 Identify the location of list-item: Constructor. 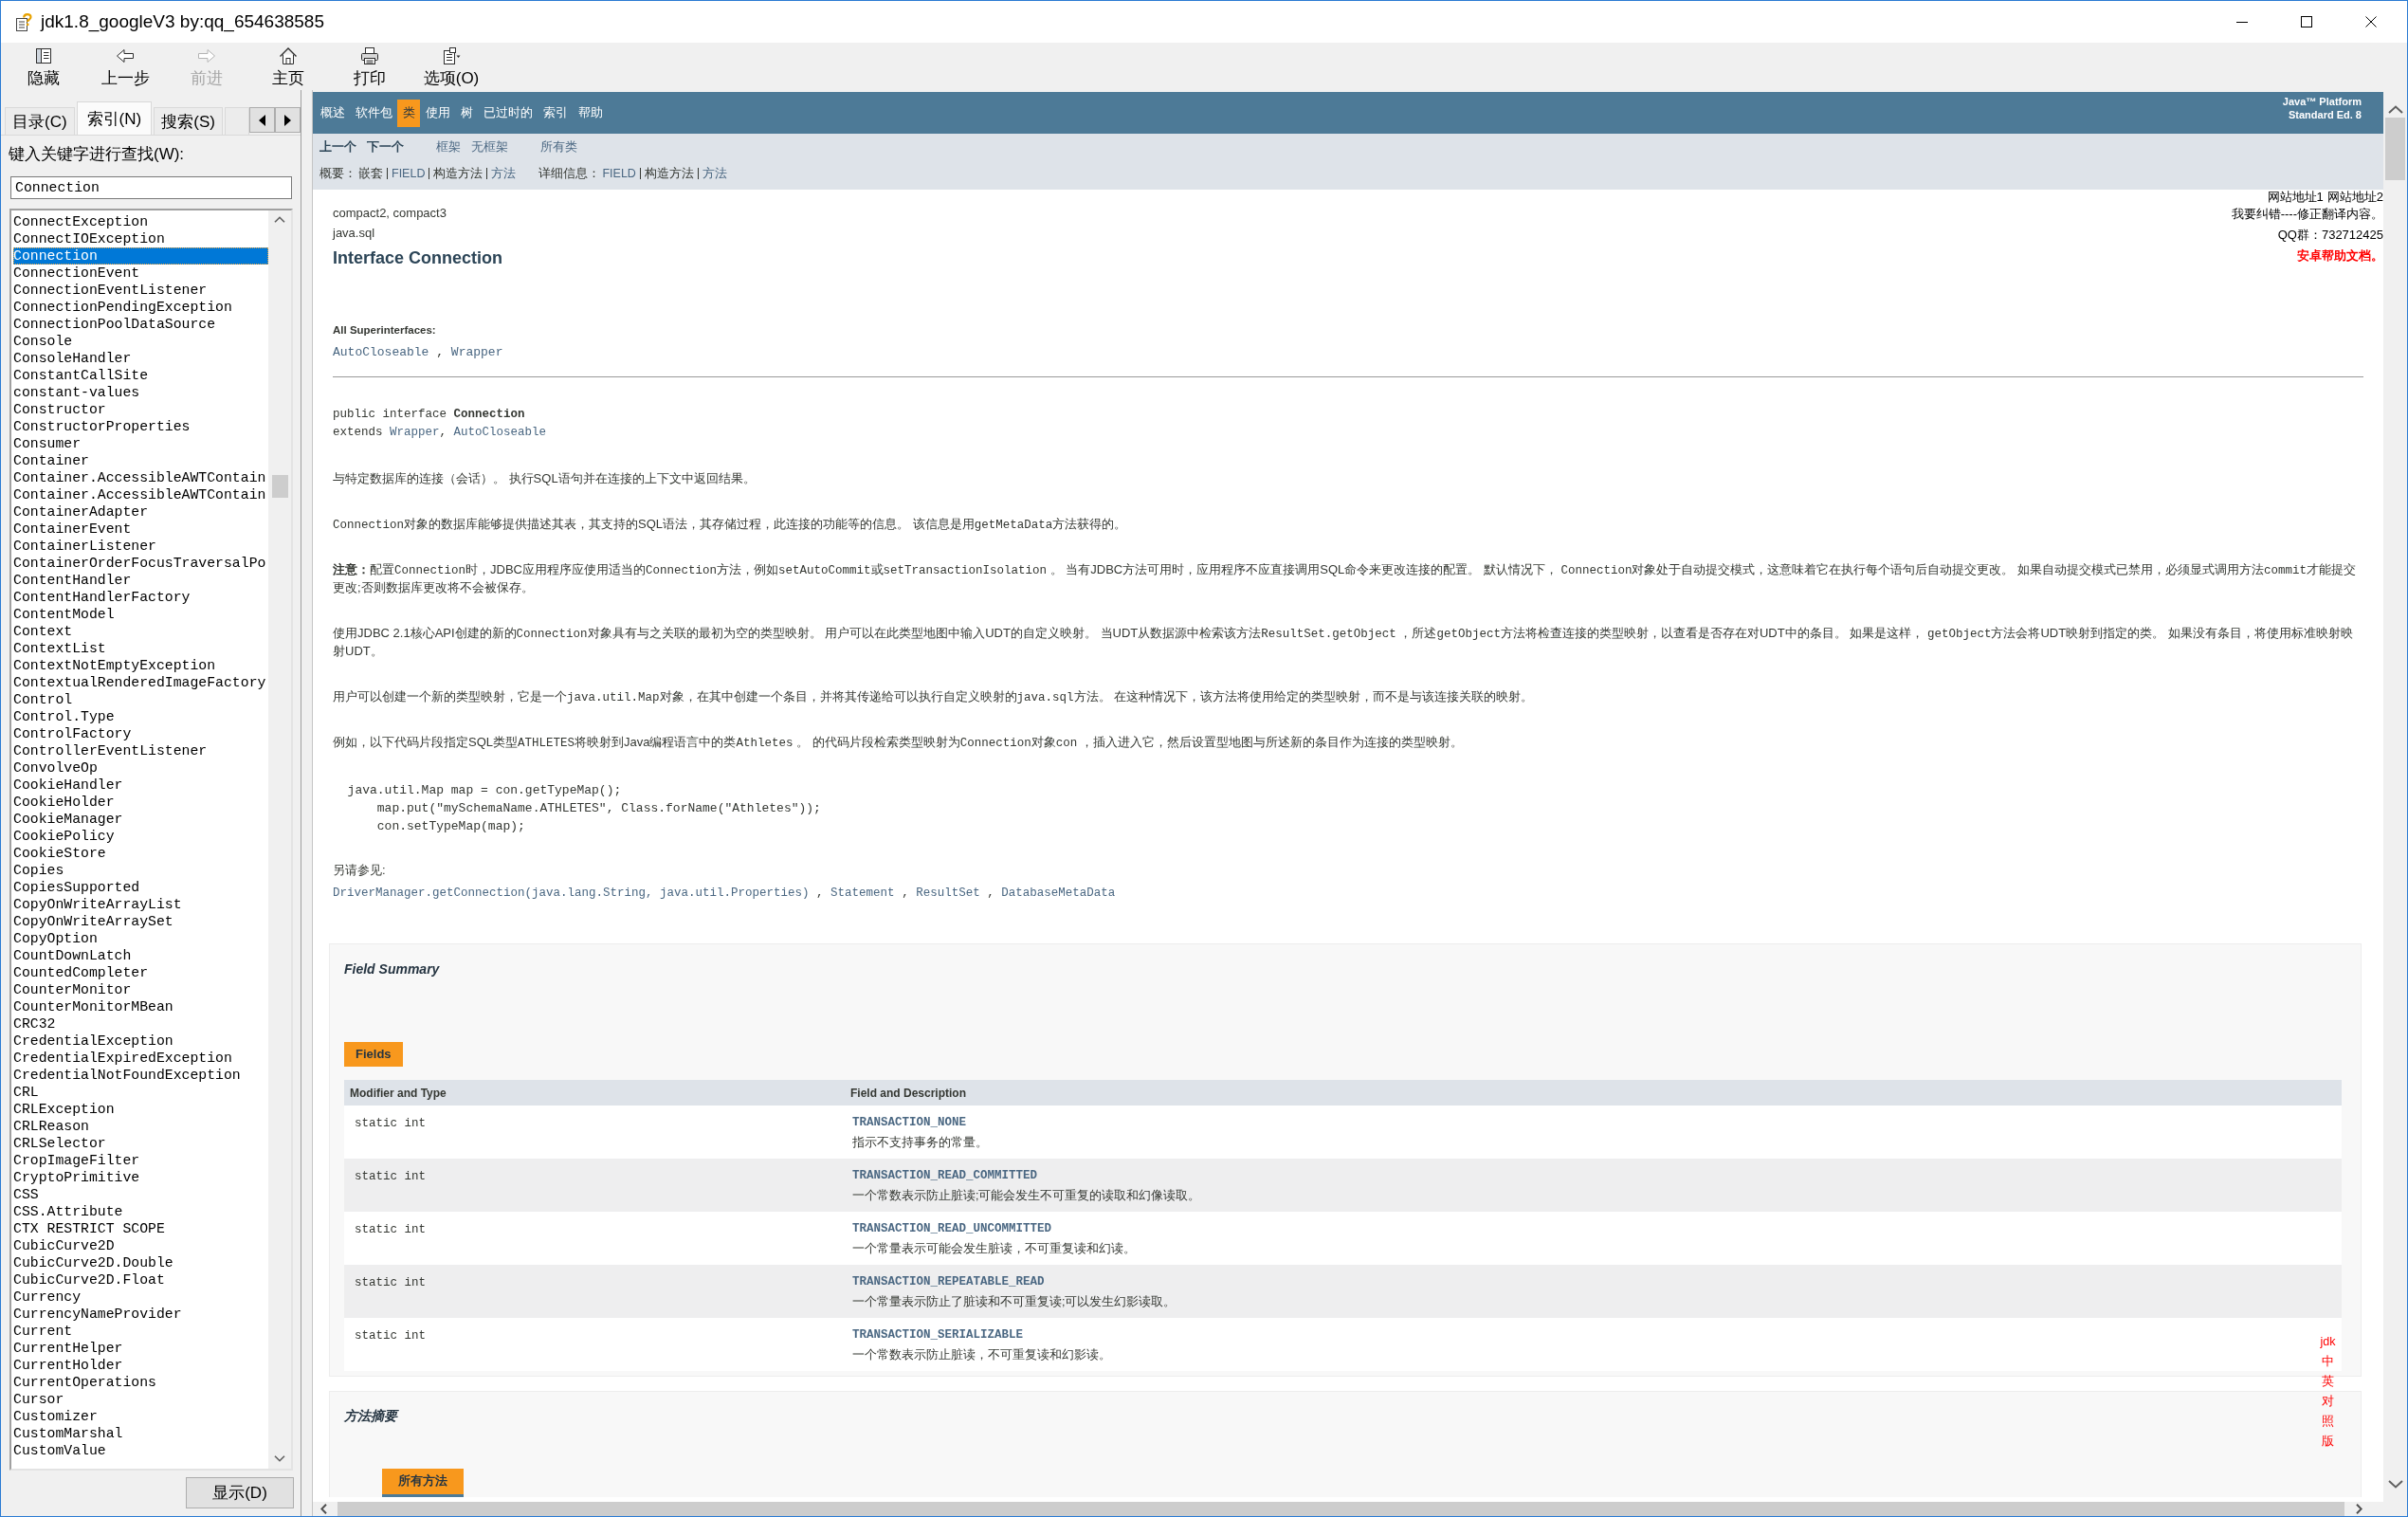
(140, 409).